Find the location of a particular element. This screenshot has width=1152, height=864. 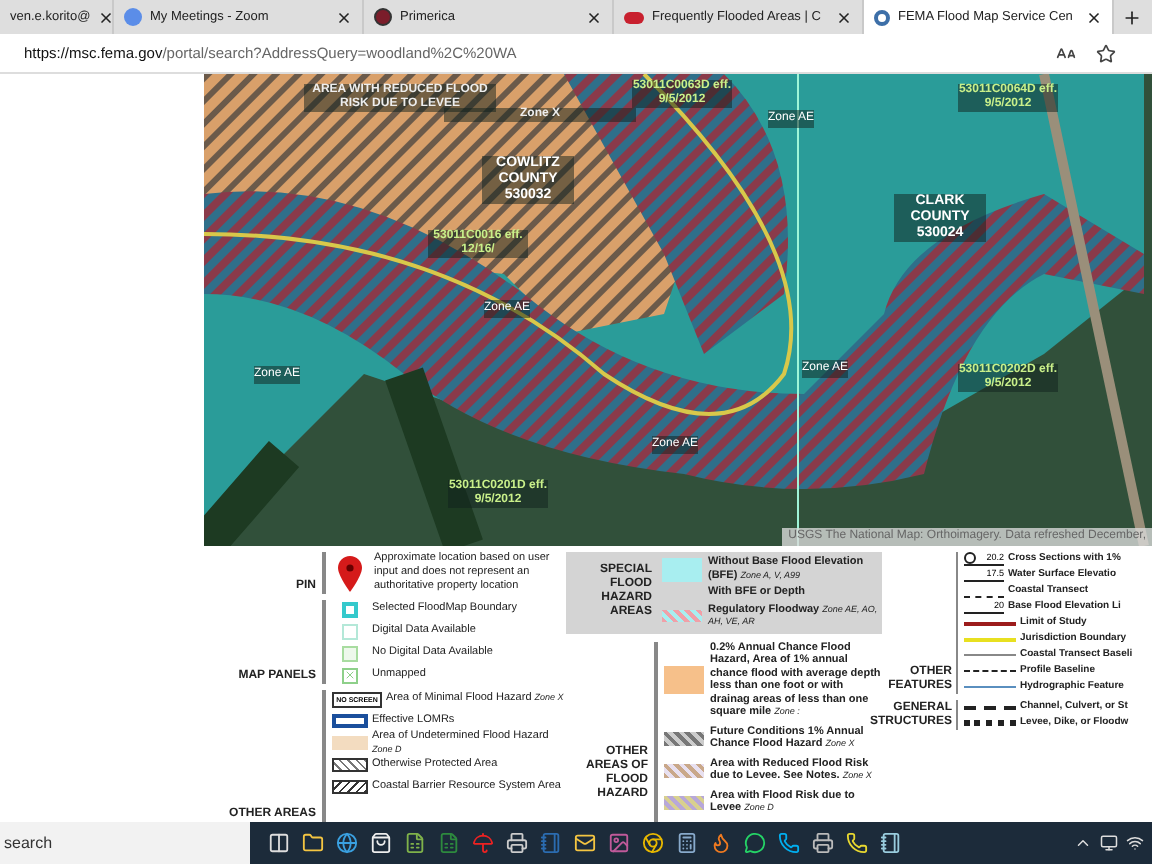

notepad-icon is located at coordinates (891, 843).